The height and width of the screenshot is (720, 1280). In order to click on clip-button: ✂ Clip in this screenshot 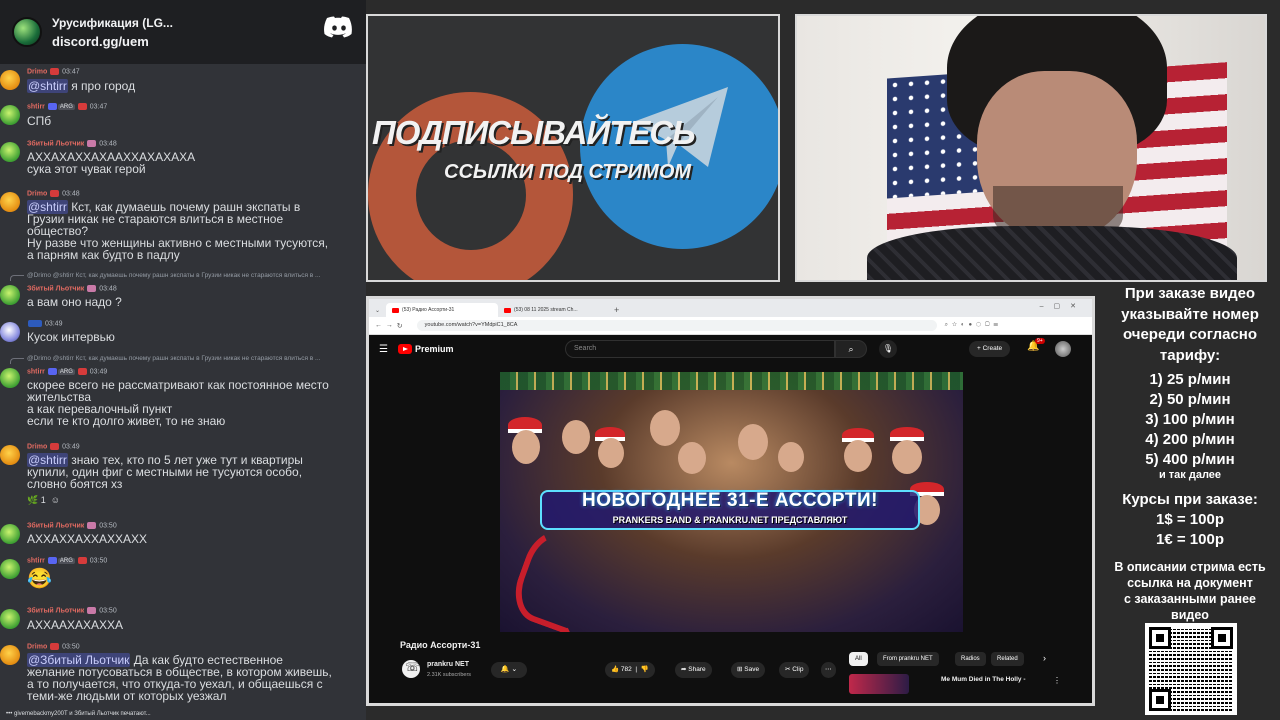, I will do `click(794, 670)`.